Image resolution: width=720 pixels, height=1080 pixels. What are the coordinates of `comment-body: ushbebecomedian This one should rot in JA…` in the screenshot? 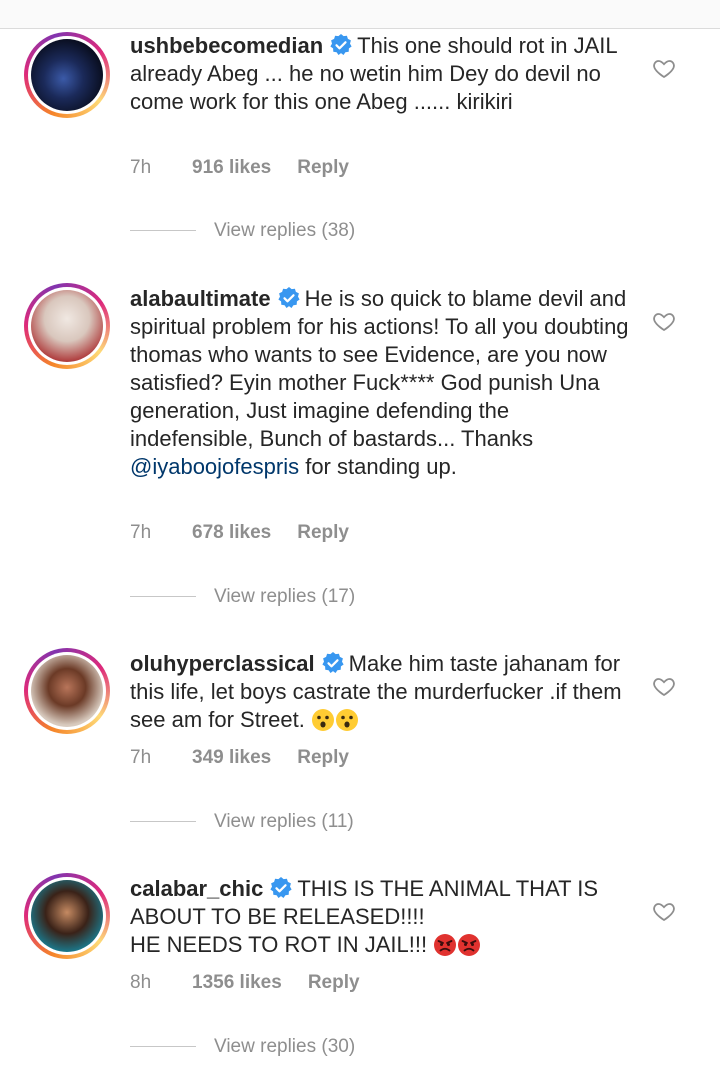 It's located at (380, 74).